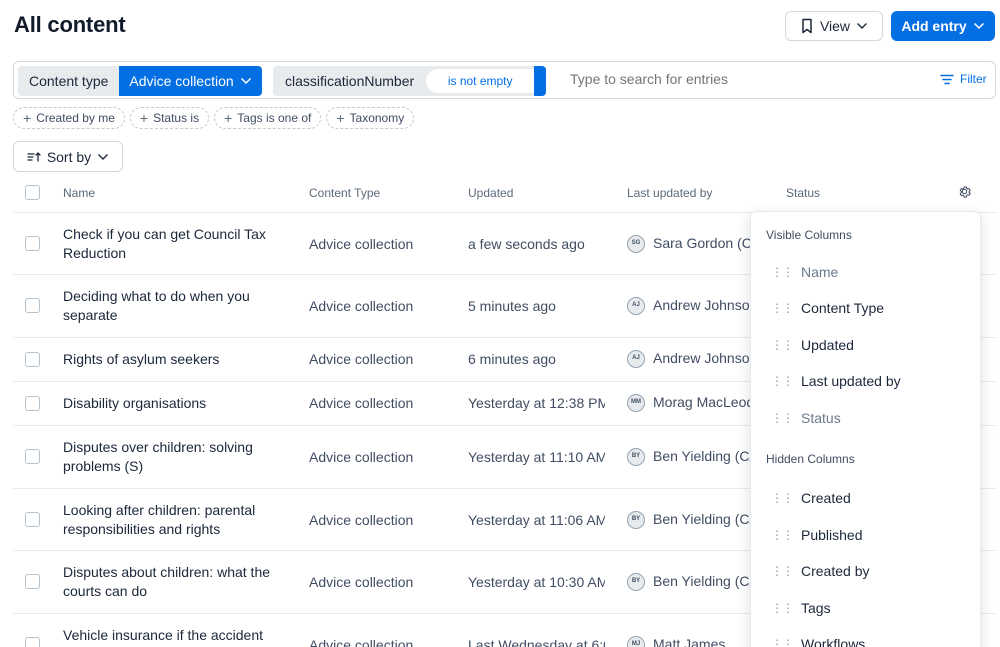 The image size is (1000, 647). I want to click on column-item-published: ⋮⋮ Published, so click(817, 535).